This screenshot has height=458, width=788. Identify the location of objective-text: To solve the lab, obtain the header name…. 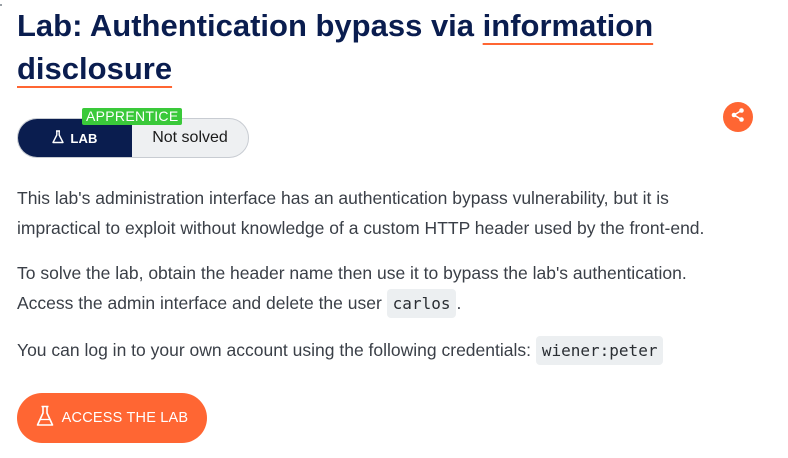
(352, 288).